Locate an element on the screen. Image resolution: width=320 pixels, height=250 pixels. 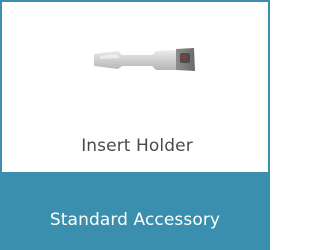
product-title: Insert Holder is located at coordinates (137, 146).